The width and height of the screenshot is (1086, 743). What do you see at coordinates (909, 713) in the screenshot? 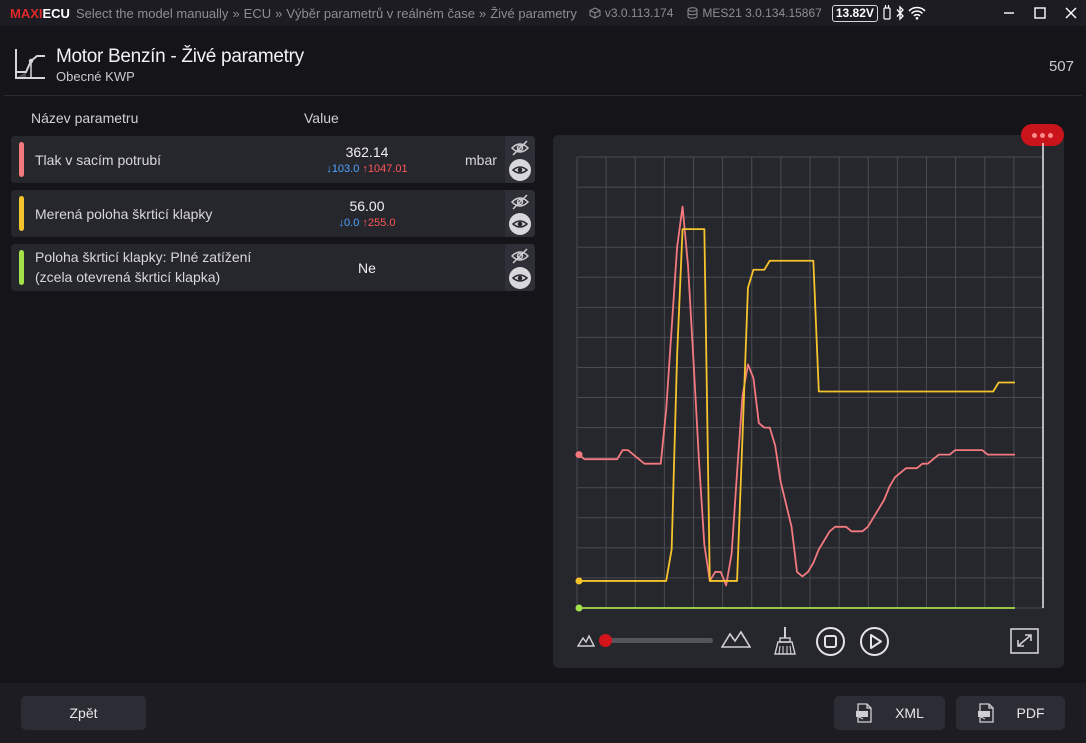
I see `export-xml-label: XML` at bounding box center [909, 713].